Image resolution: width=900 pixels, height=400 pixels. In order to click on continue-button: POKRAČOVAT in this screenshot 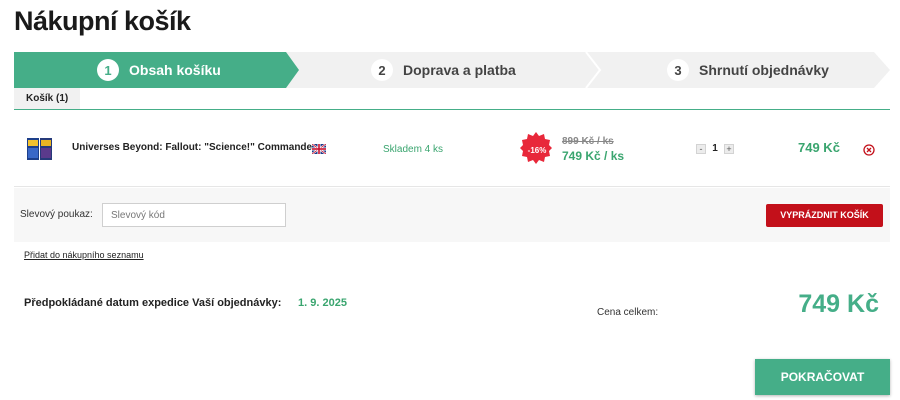, I will do `click(822, 377)`.